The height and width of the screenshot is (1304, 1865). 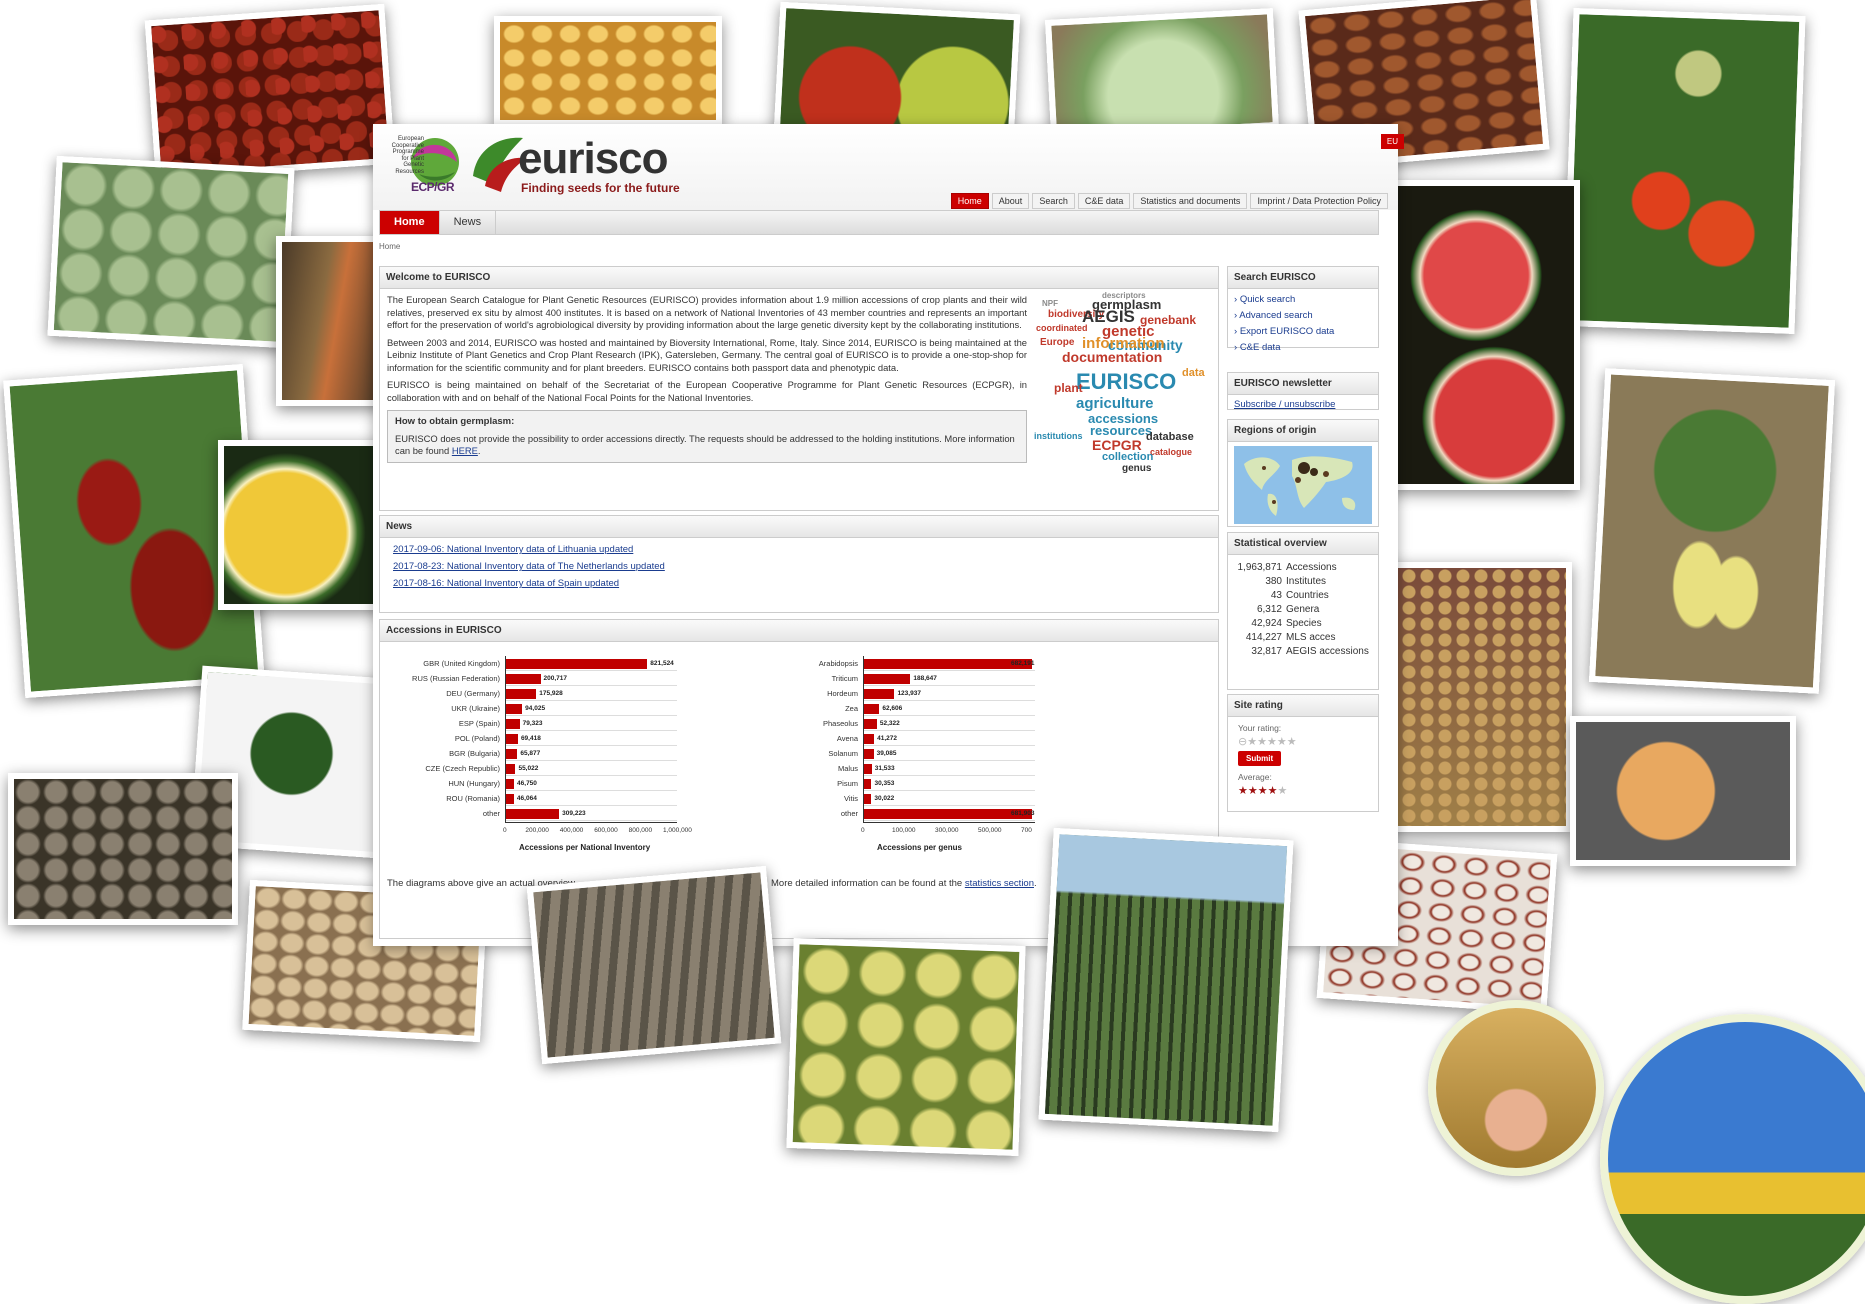 What do you see at coordinates (465, 450) in the screenshot?
I see `howto-here-link: HERE` at bounding box center [465, 450].